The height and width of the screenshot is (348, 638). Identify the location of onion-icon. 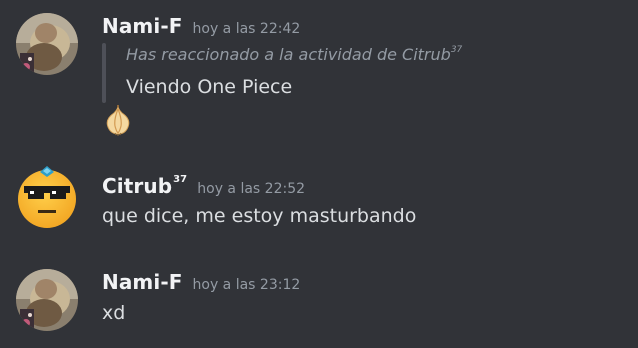
(118, 120).